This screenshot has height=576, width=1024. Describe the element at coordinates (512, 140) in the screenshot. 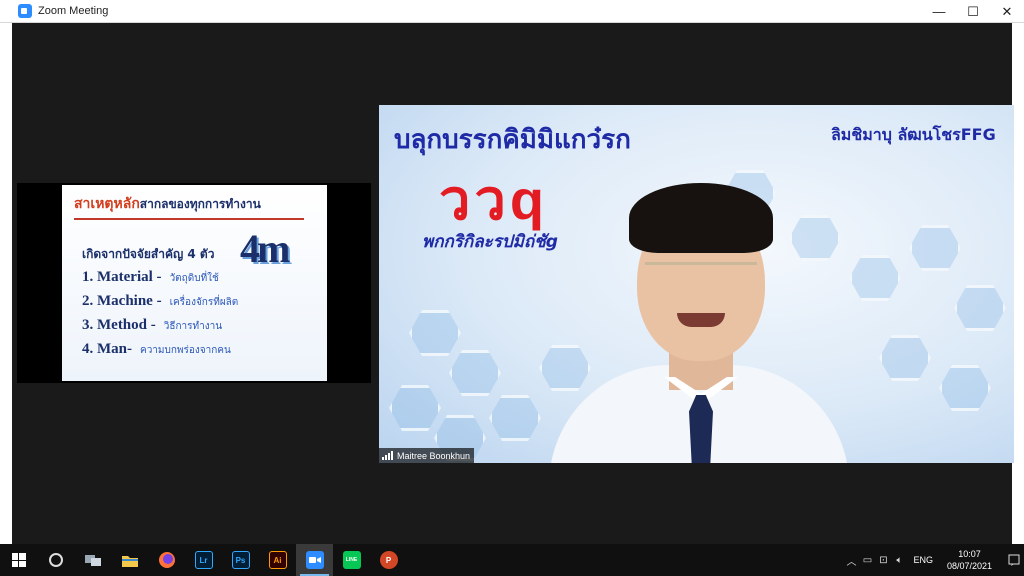

I see `banner-headline: บลุกบรรกคิมิมิแกว๋รก` at that location.